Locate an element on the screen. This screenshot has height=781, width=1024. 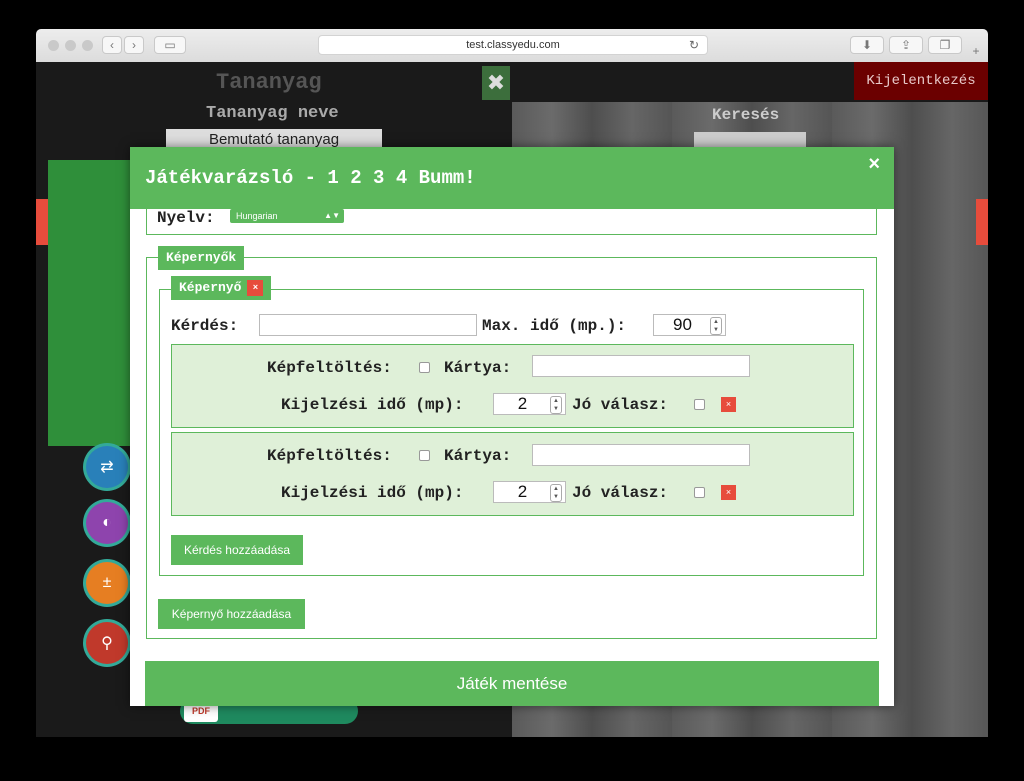
display-time-label-1: Kijelzési idő (mp): is located at coordinates (372, 405).